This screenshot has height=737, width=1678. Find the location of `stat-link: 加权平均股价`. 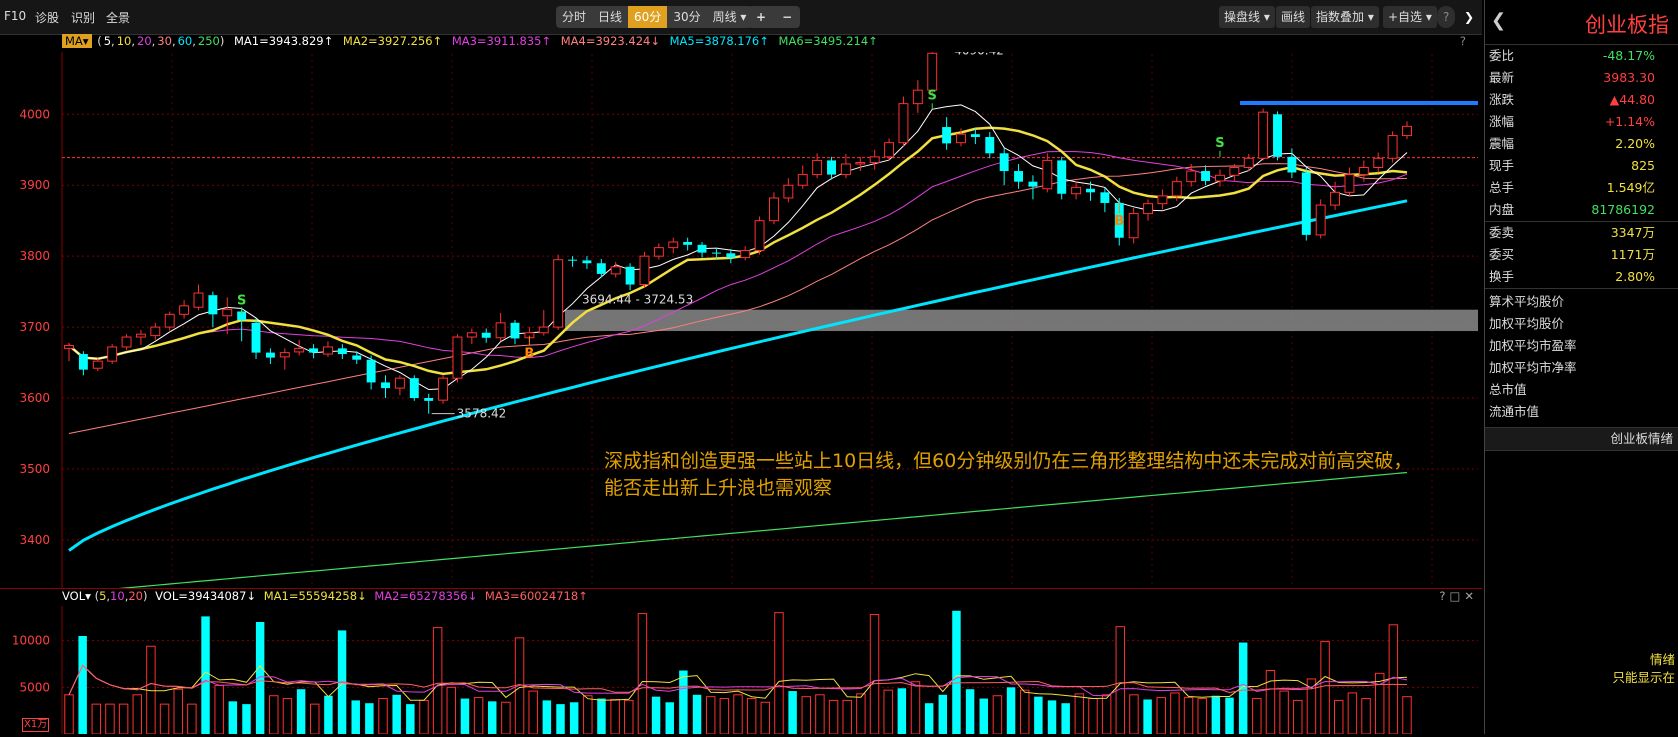

stat-link: 加权平均股价 is located at coordinates (1581, 324).